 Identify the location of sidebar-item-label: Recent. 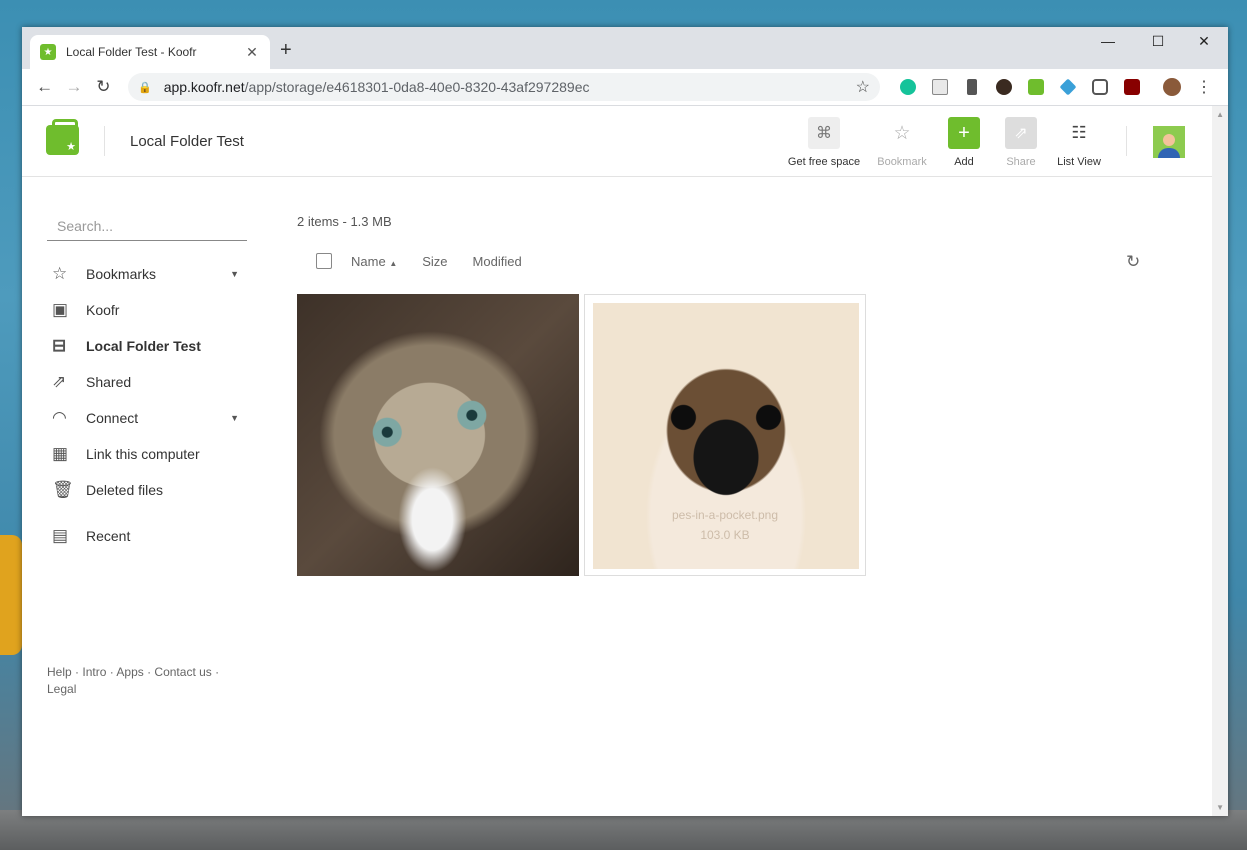
(108, 536).